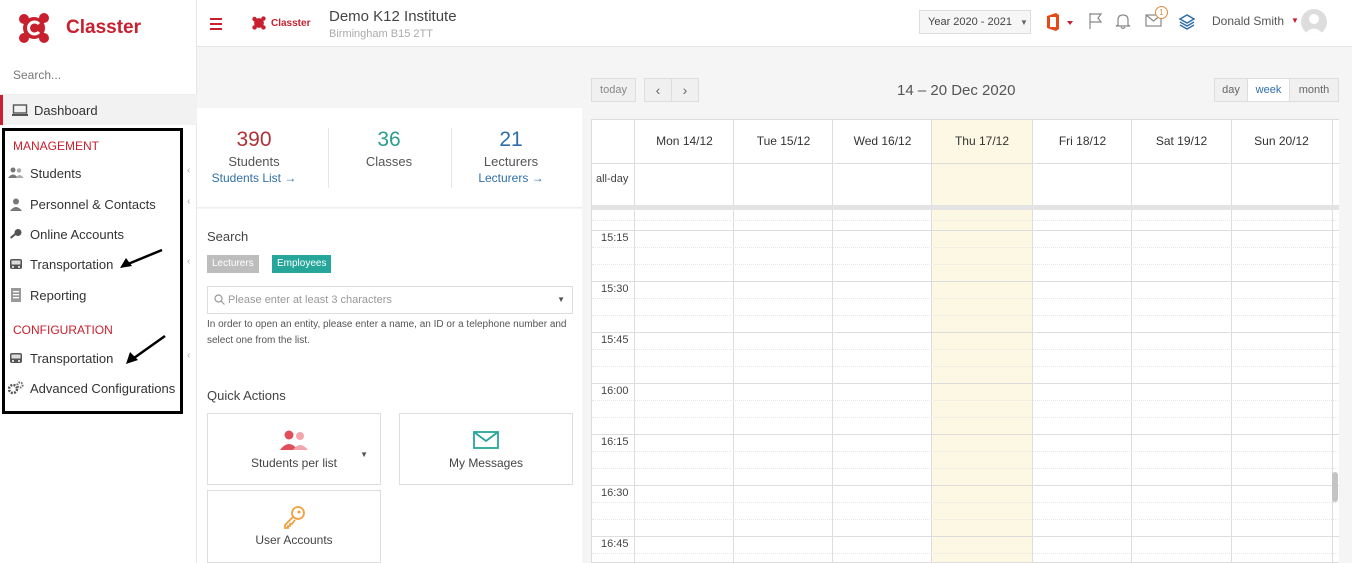 The height and width of the screenshot is (563, 1352). What do you see at coordinates (1161, 12) in the screenshot?
I see `notification-badge: 1` at bounding box center [1161, 12].